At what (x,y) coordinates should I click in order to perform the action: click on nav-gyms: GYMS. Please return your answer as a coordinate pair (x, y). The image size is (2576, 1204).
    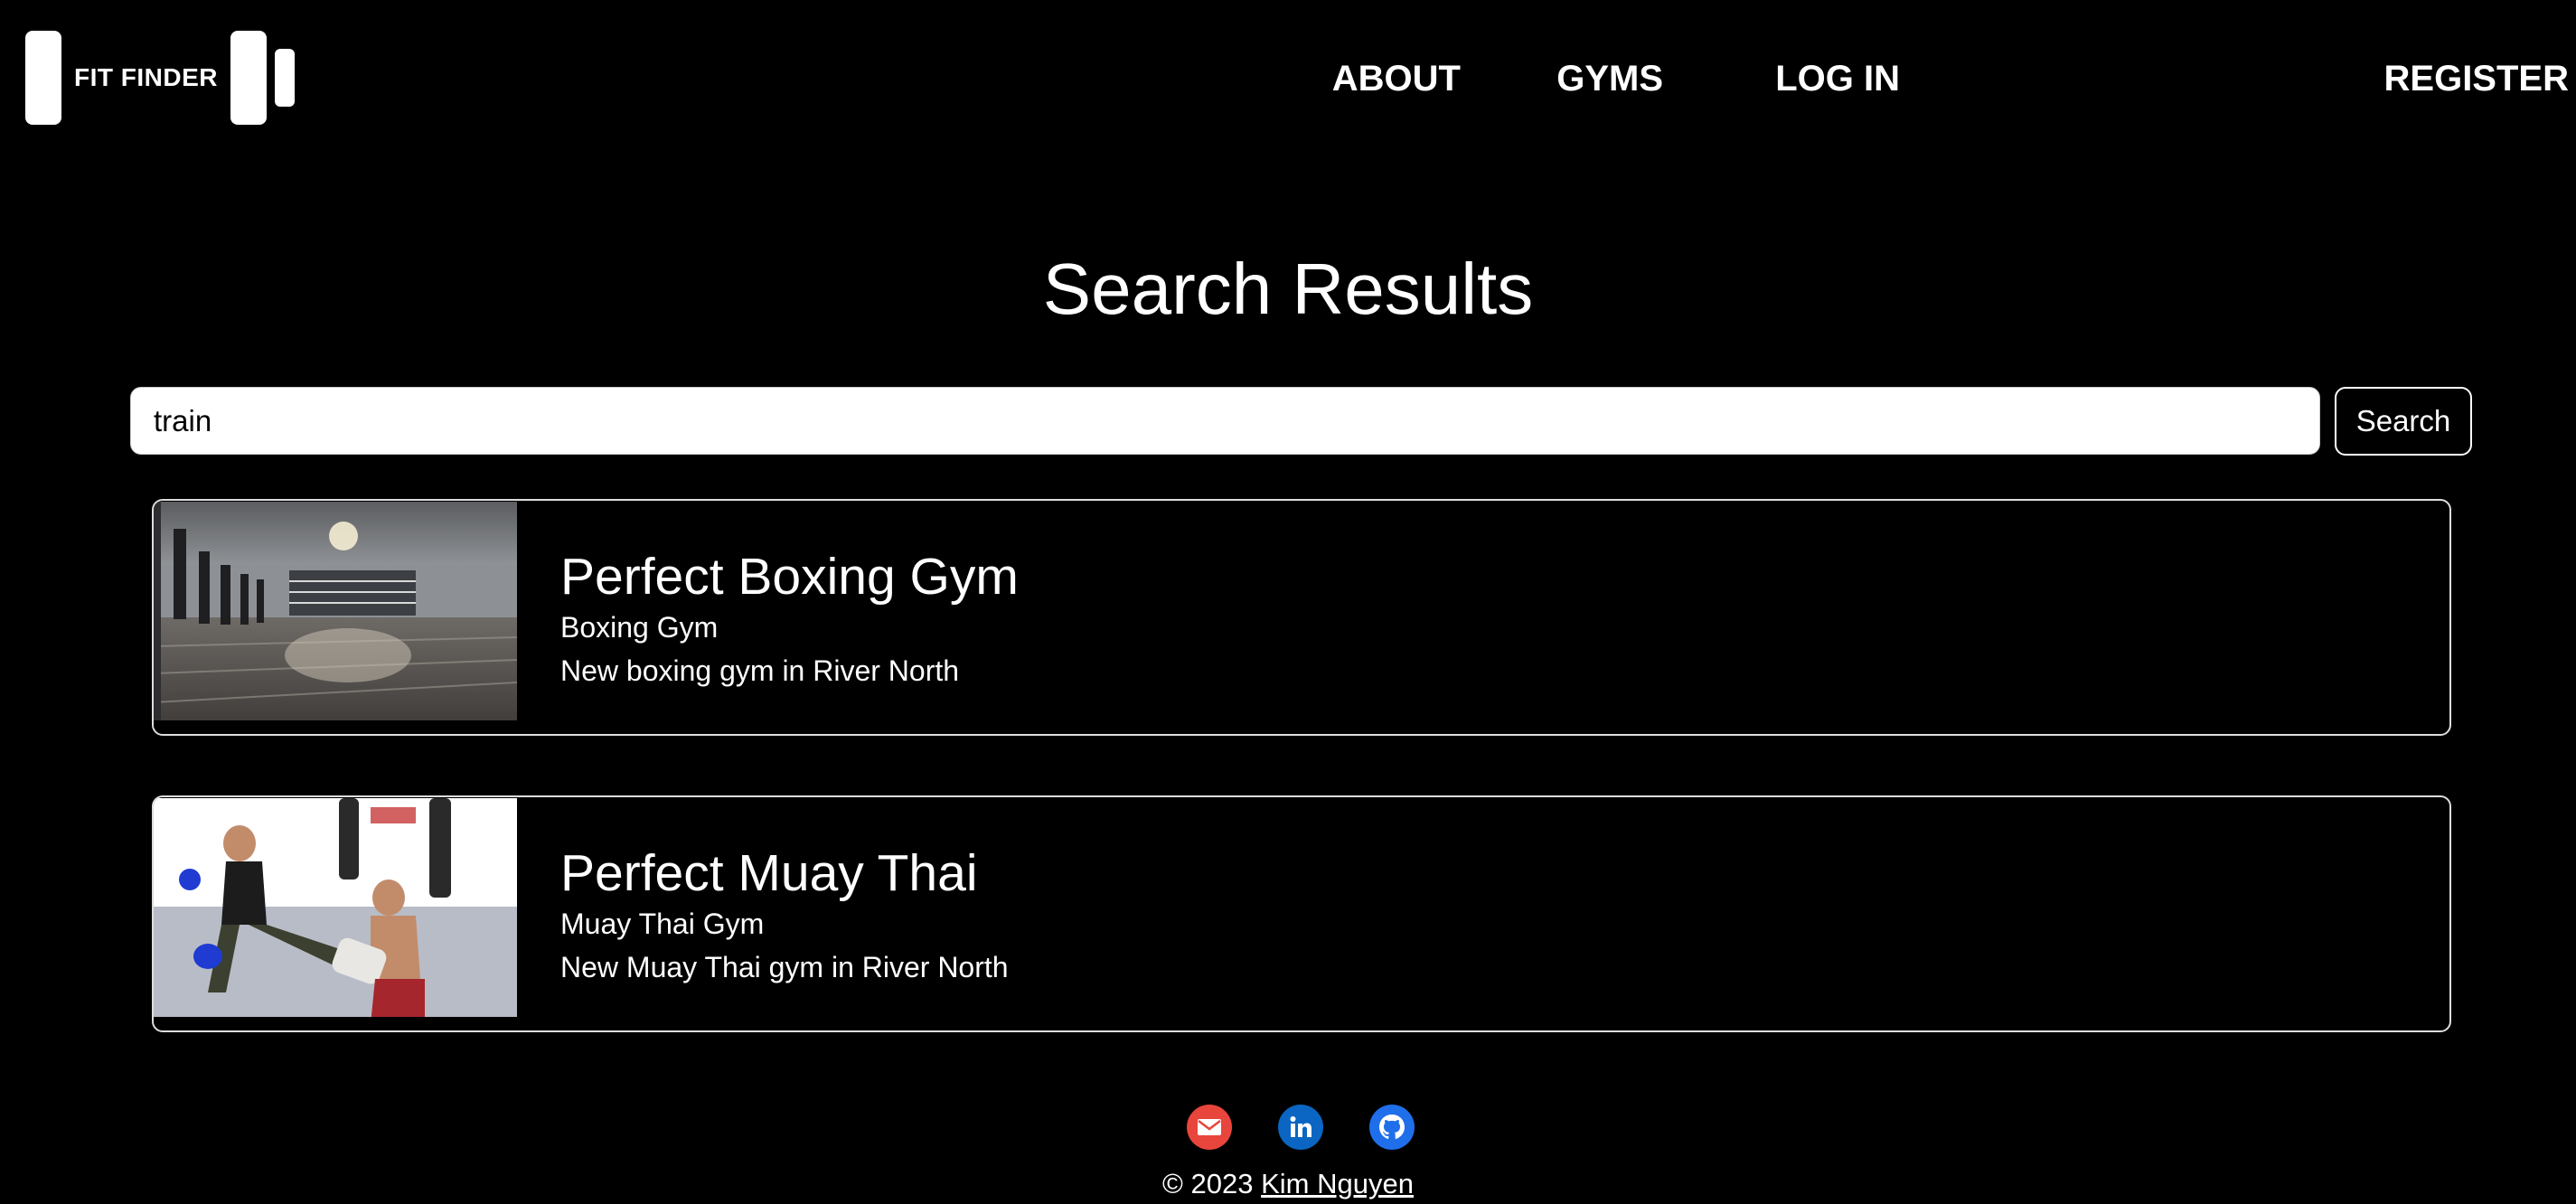
    Looking at the image, I should click on (1609, 78).